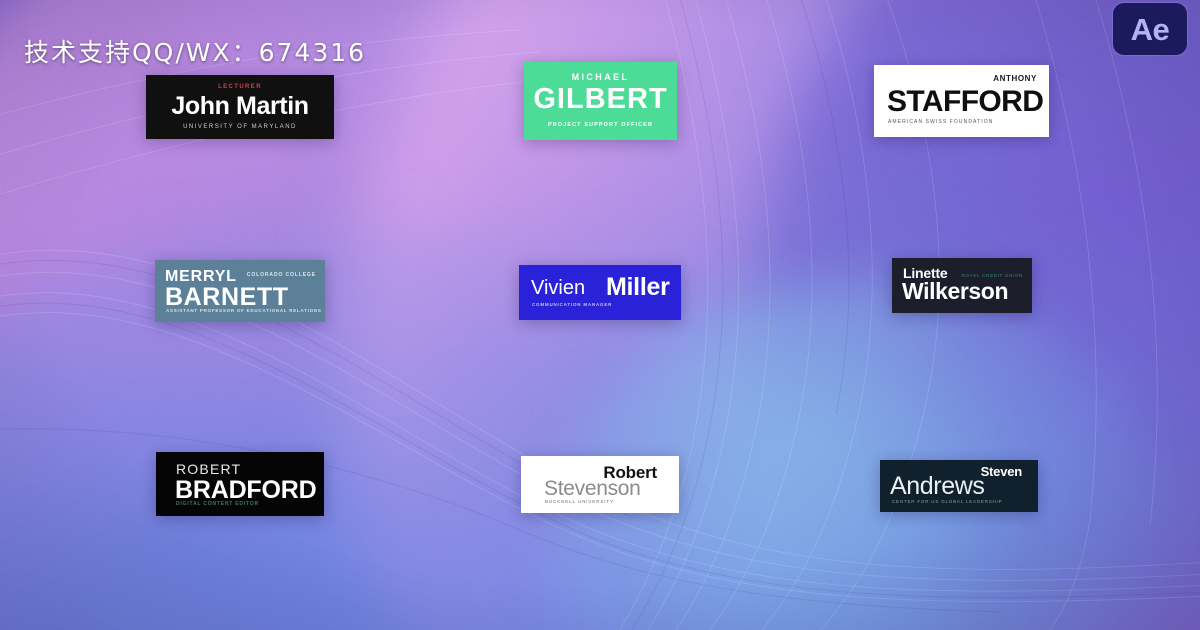  Describe the element at coordinates (240, 87) in the screenshot. I see `card-tag: LECTURER` at that location.